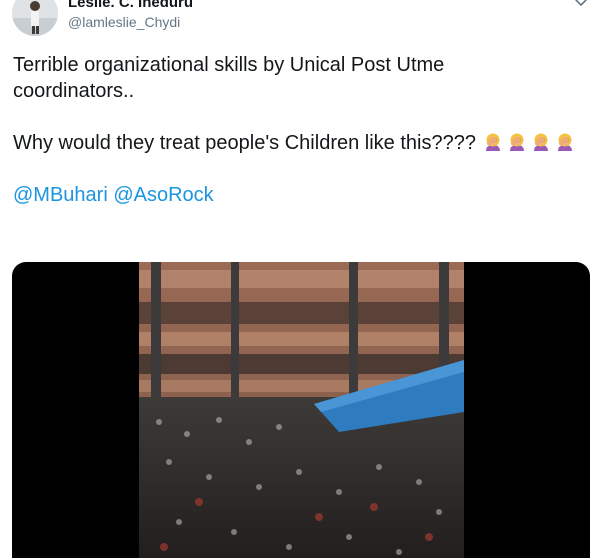 The height and width of the screenshot is (558, 600). I want to click on tweet-line: coordinators.., so click(74, 91).